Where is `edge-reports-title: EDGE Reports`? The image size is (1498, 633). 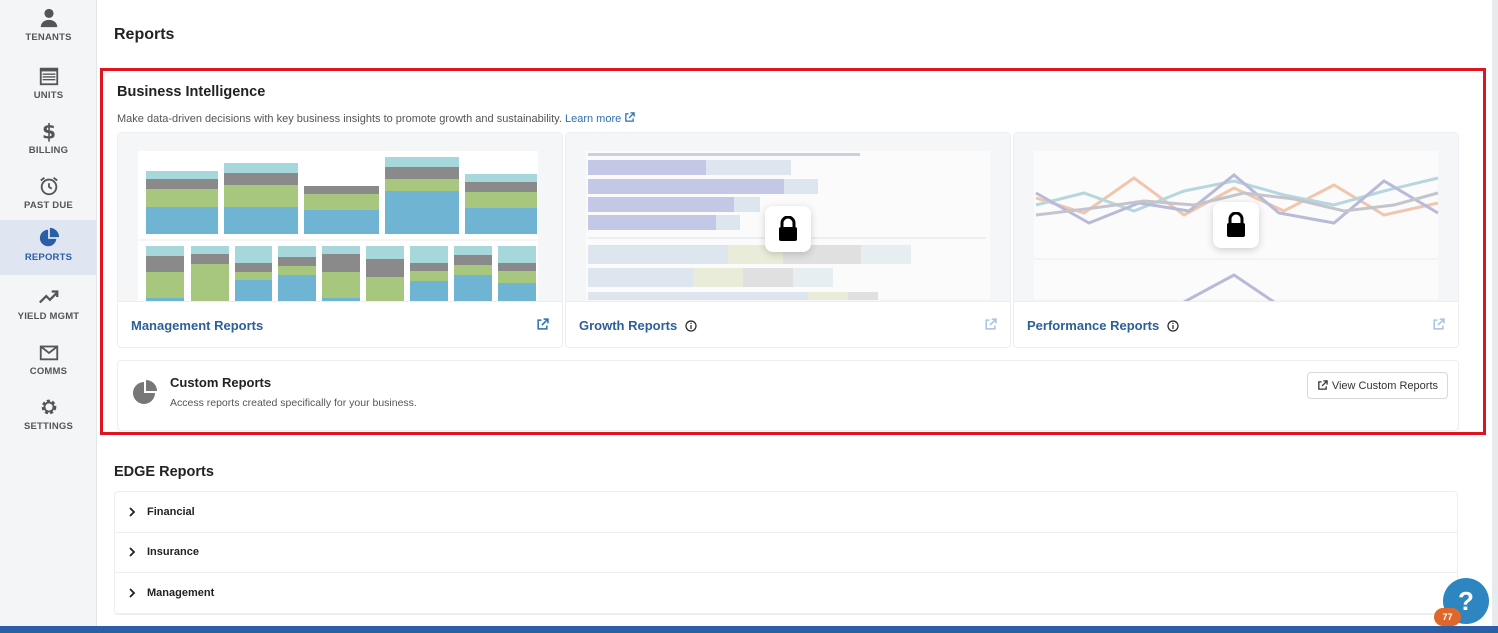
edge-reports-title: EDGE Reports is located at coordinates (164, 472).